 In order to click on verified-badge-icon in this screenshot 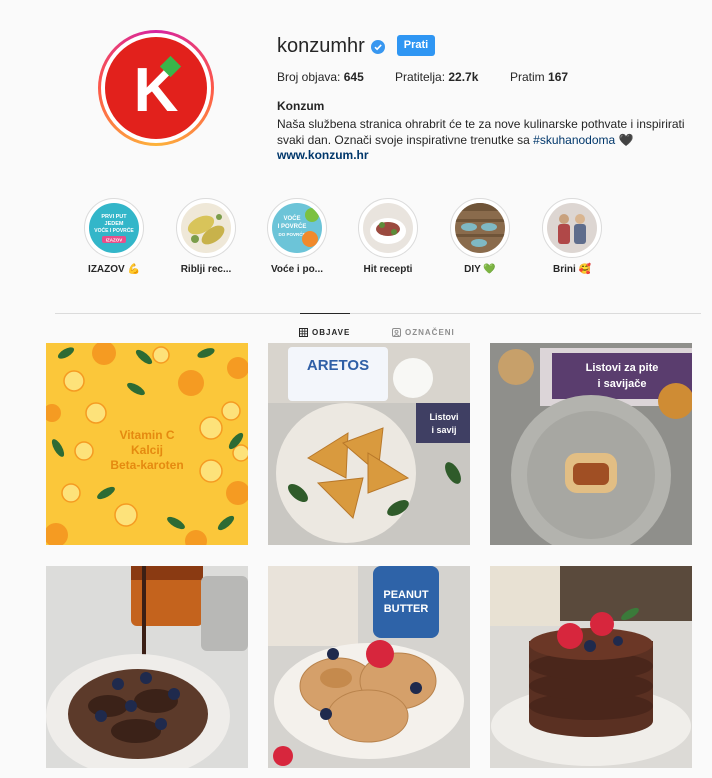, I will do `click(378, 47)`.